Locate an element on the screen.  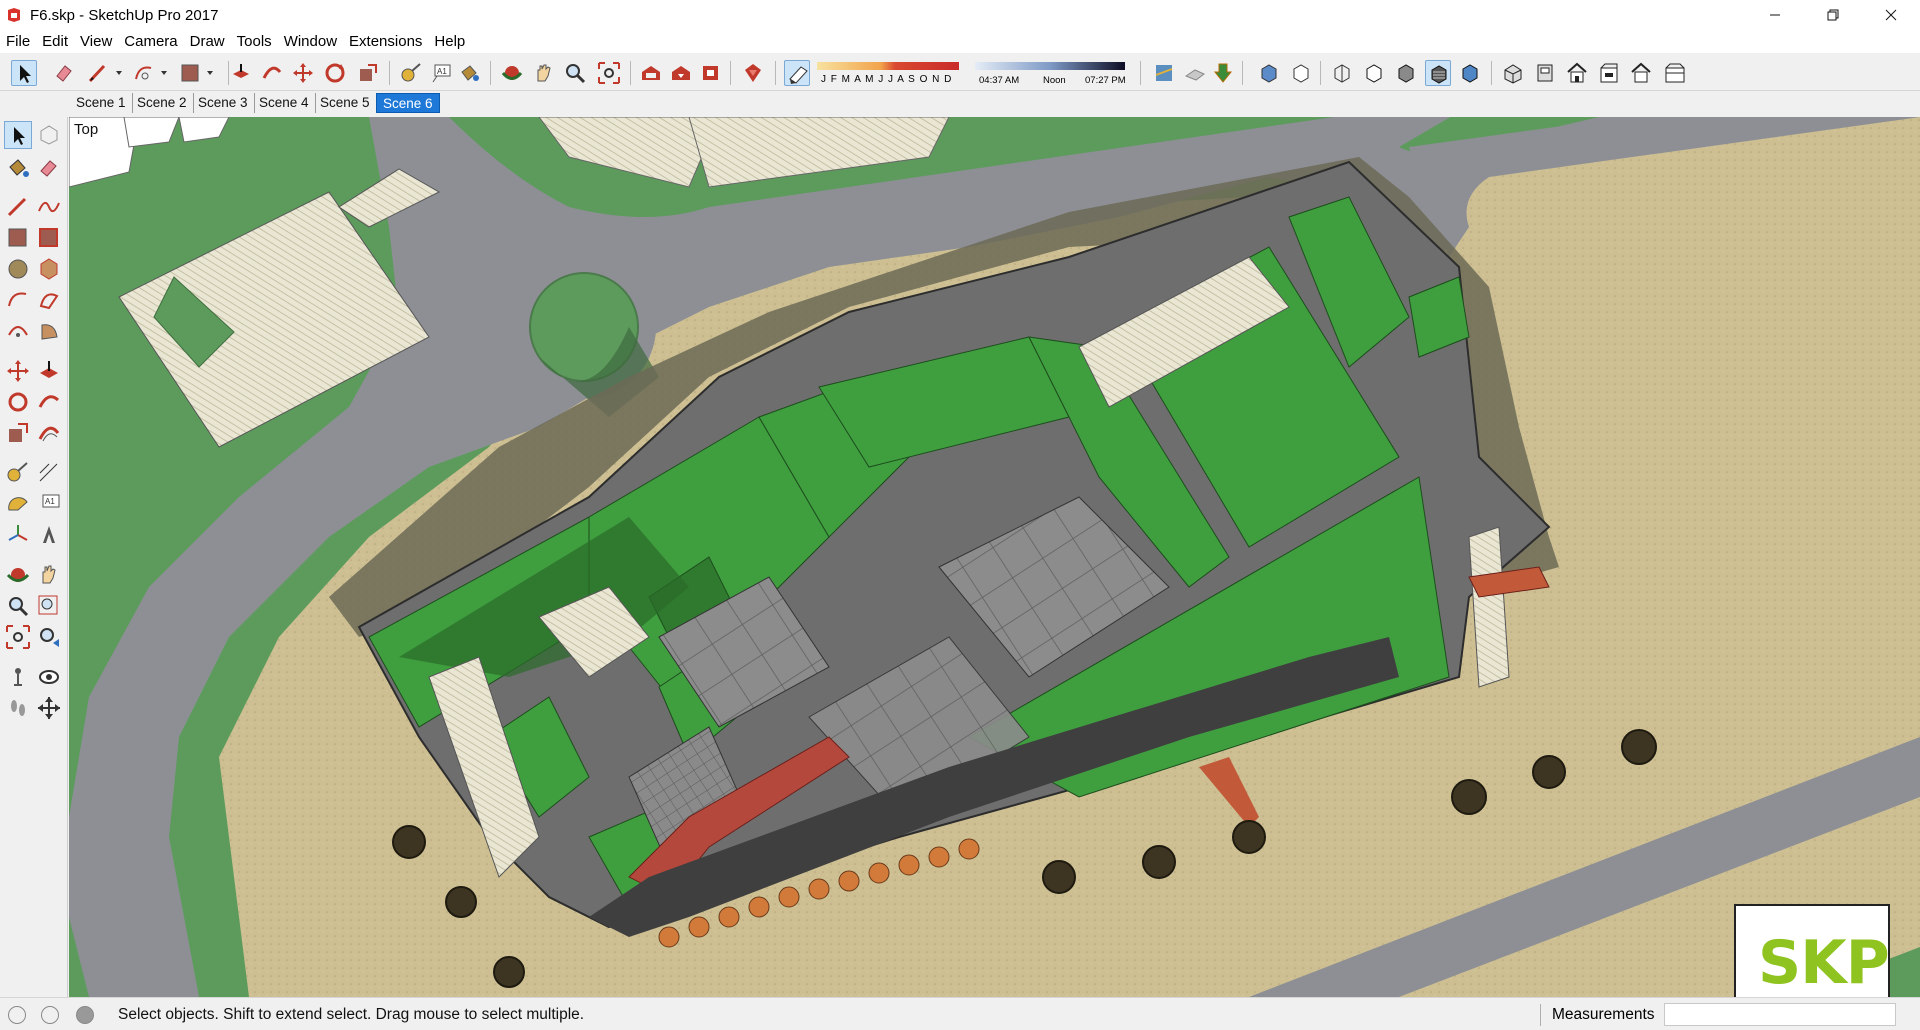
style-hidden-line-icon is located at coordinates (1374, 73).